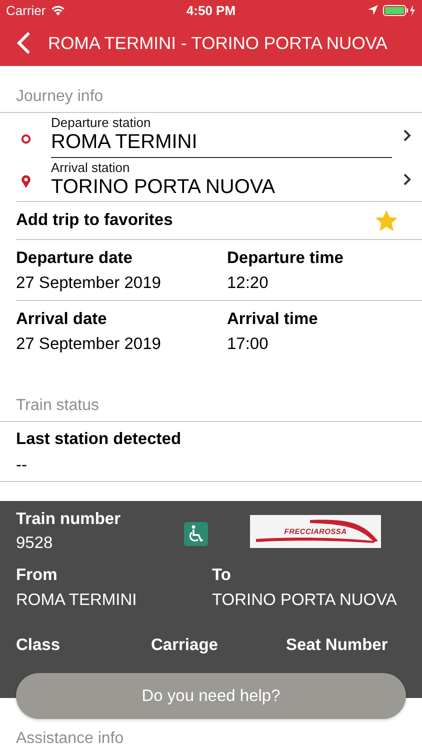  What do you see at coordinates (221, 179) in the screenshot?
I see `station-field: Arrival station TORINO PORTA NUOVA` at bounding box center [221, 179].